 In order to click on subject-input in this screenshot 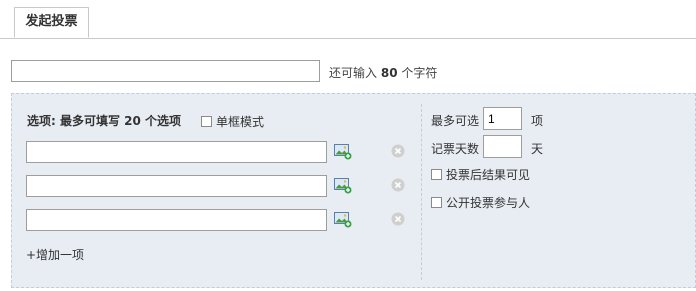, I will do `click(165, 71)`.